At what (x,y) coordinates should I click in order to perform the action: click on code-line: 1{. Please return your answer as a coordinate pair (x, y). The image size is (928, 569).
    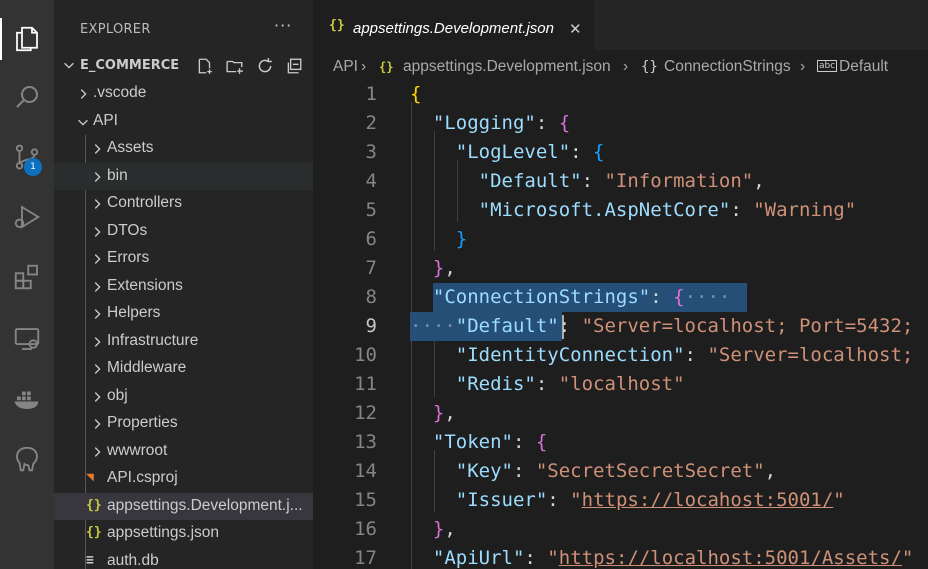
    Looking at the image, I should click on (393, 94).